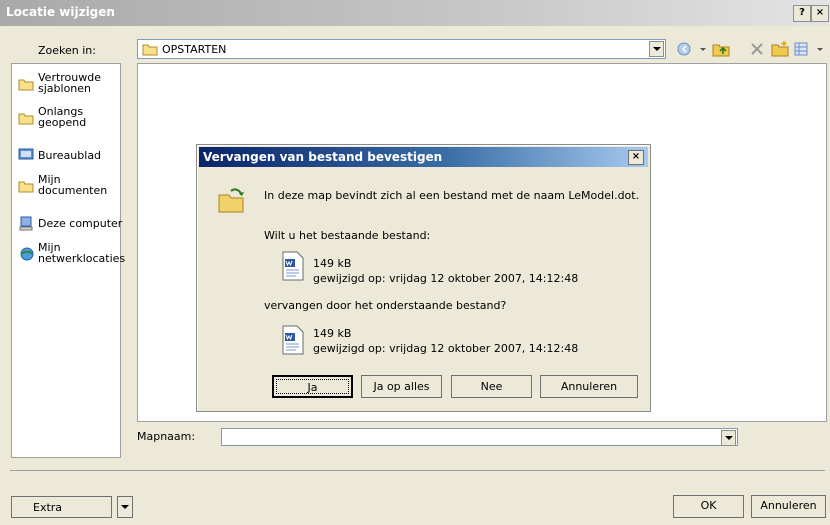 The height and width of the screenshot is (525, 830). I want to click on place-label: Bureaublad, so click(70, 155).